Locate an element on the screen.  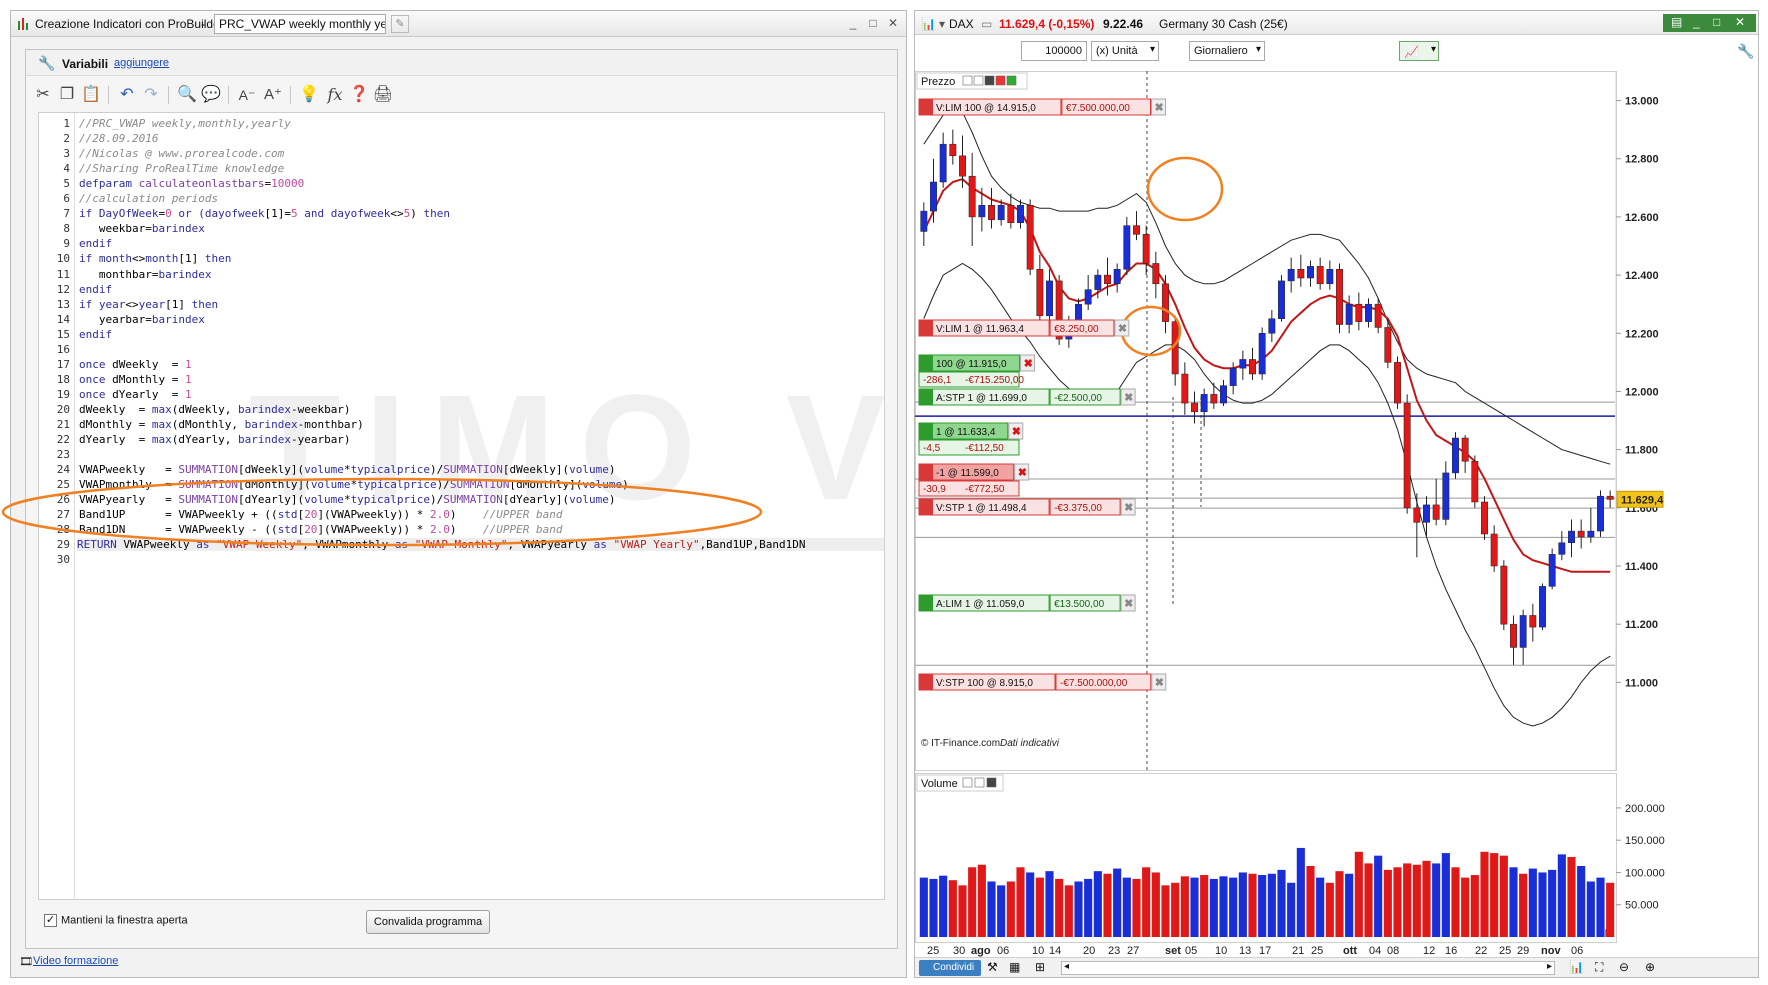
font-increase-icon: A⁺ is located at coordinates (273, 95).